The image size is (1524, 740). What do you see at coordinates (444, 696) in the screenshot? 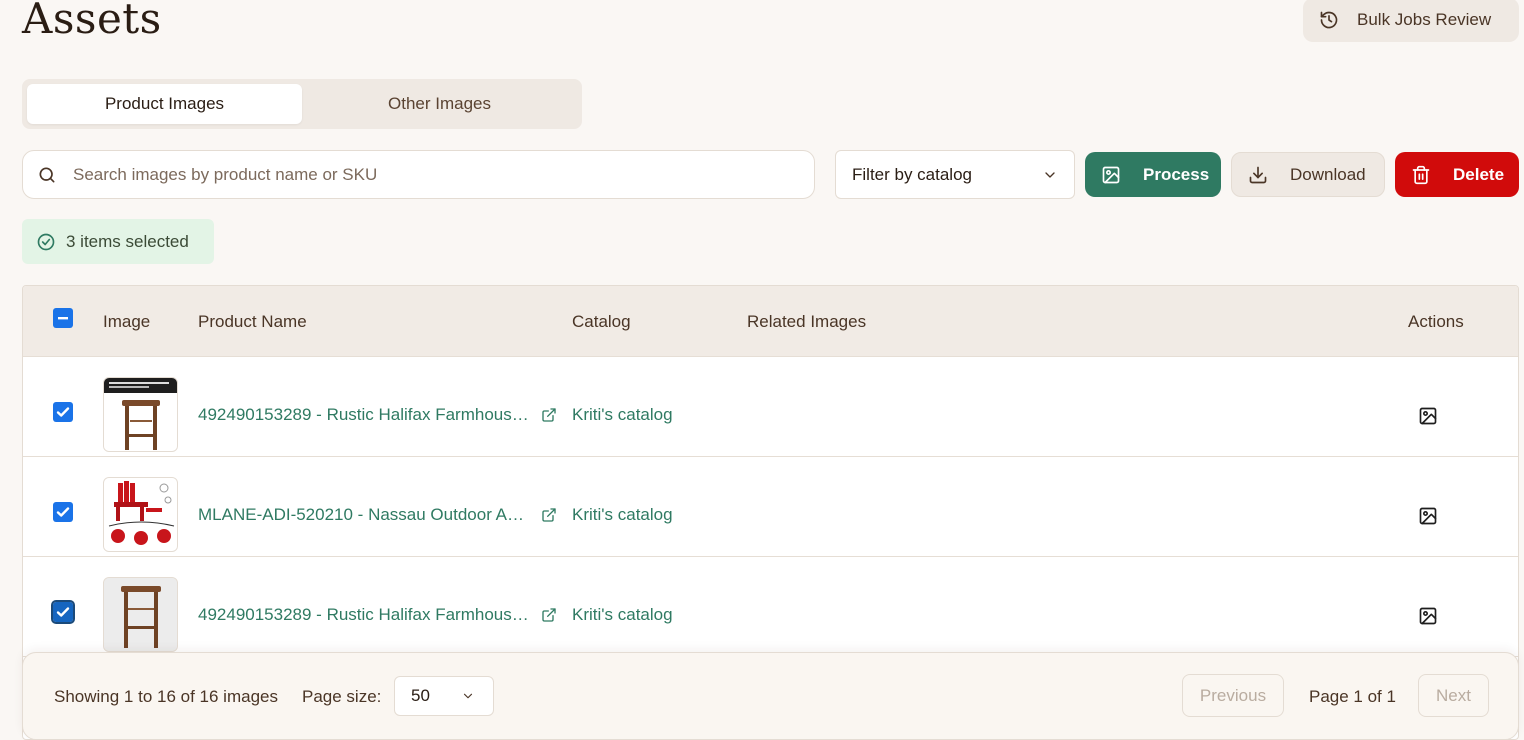
I see `page-size-select: 50` at bounding box center [444, 696].